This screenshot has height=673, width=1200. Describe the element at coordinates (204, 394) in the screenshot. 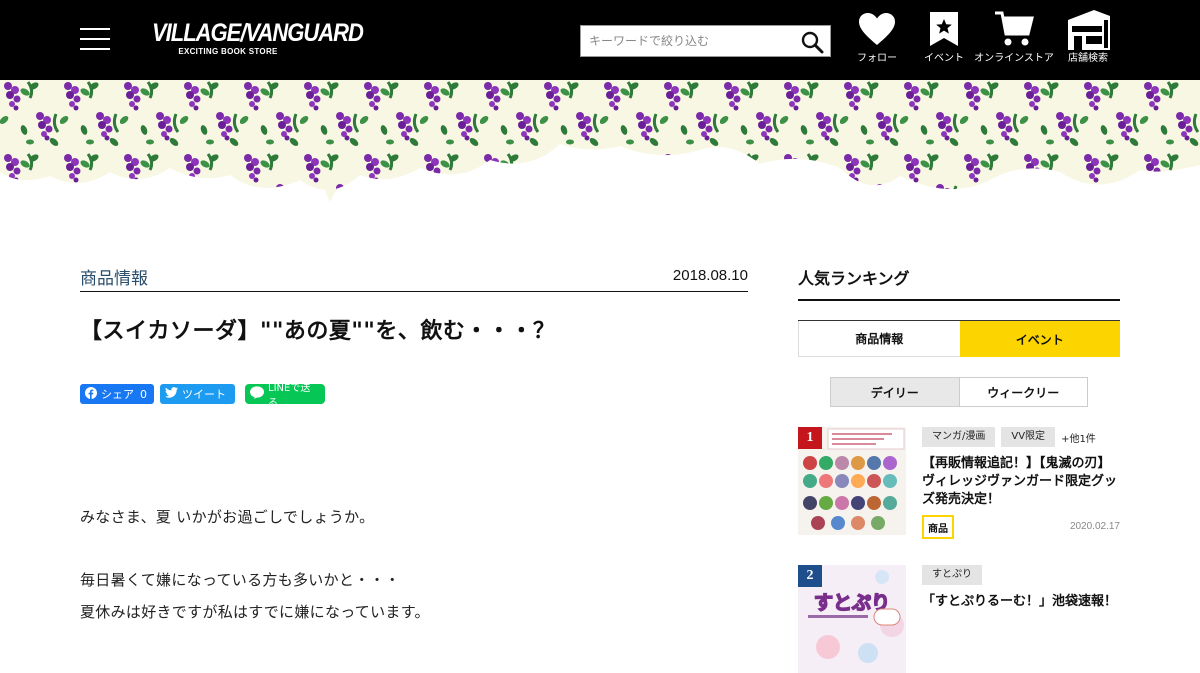

I see `twitter-share-label: ツイート` at that location.